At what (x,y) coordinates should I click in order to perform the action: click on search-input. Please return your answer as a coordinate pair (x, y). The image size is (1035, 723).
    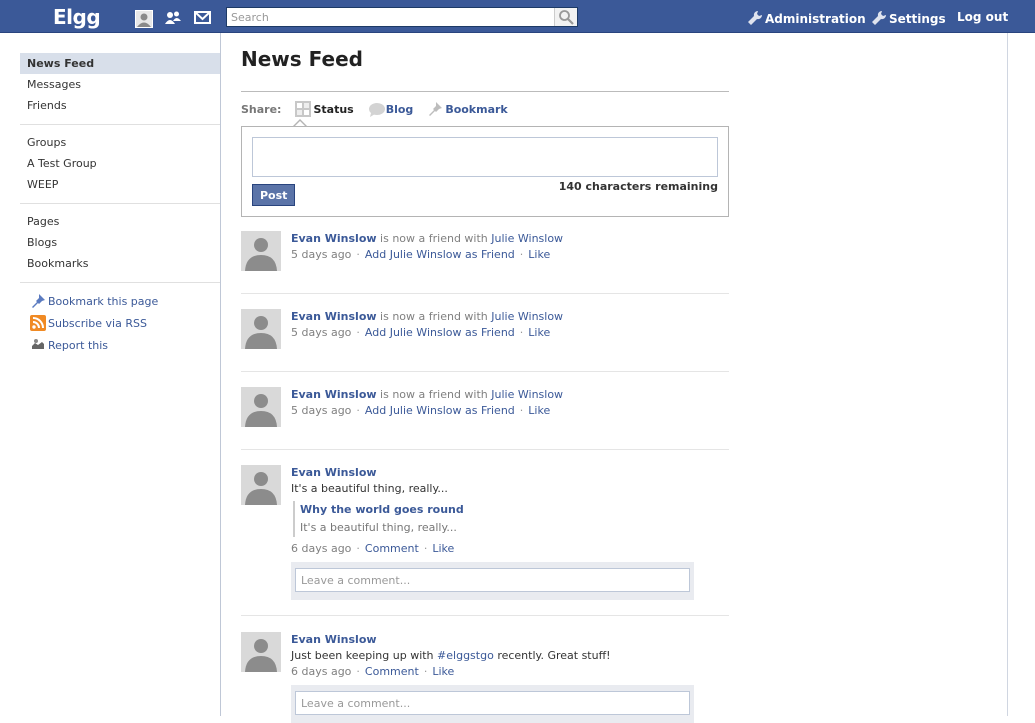
    Looking at the image, I should click on (391, 17).